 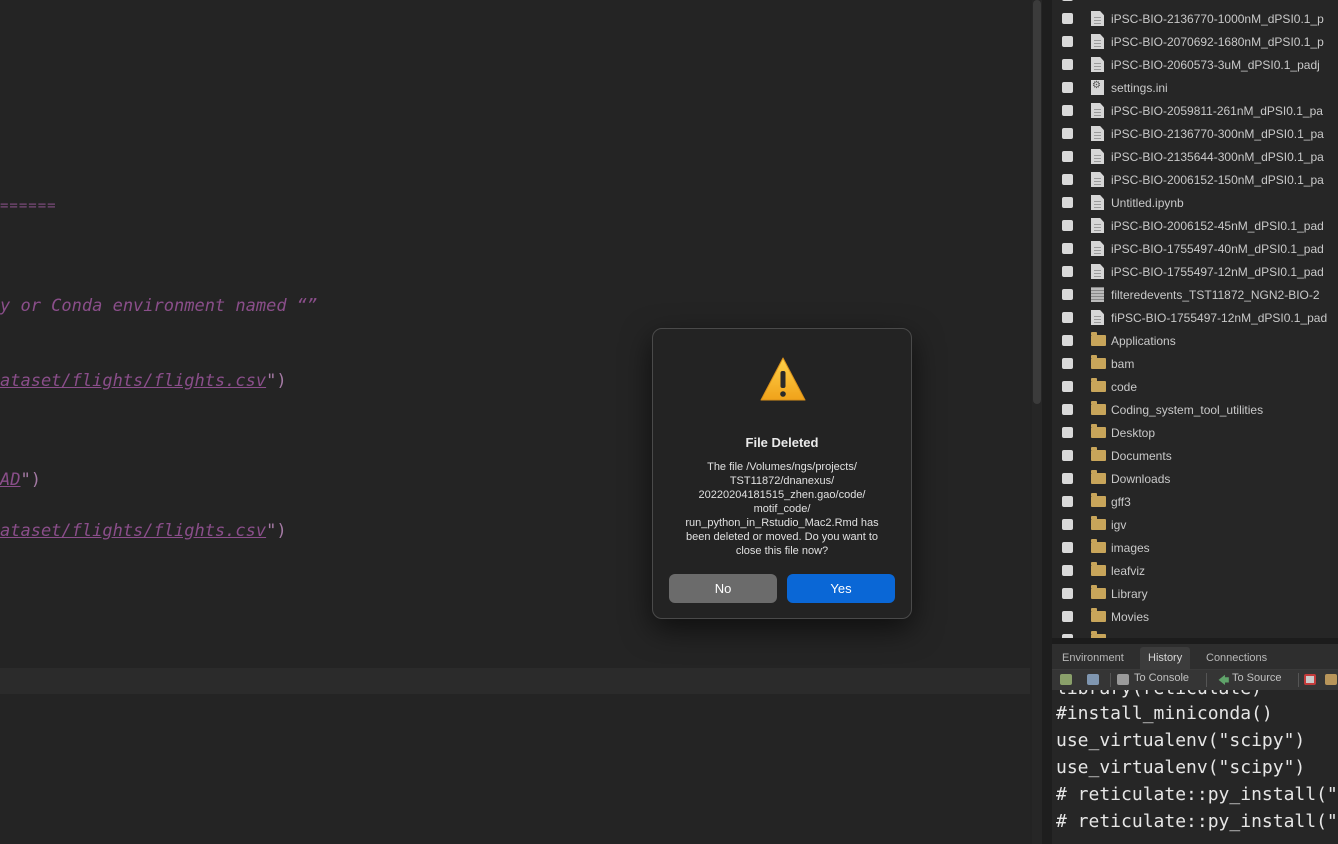 I want to click on file-row: iPSC-BIO-2070692-1680nM_dPSI0.1_p, so click(x=1195, y=41).